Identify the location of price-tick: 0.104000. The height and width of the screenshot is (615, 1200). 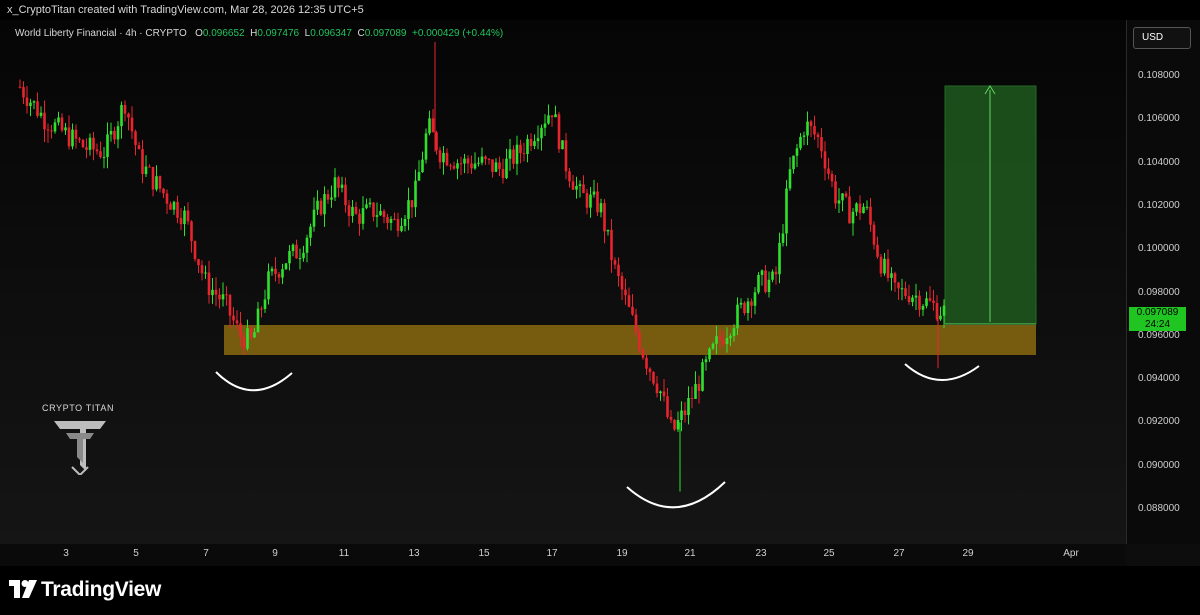
(1159, 162).